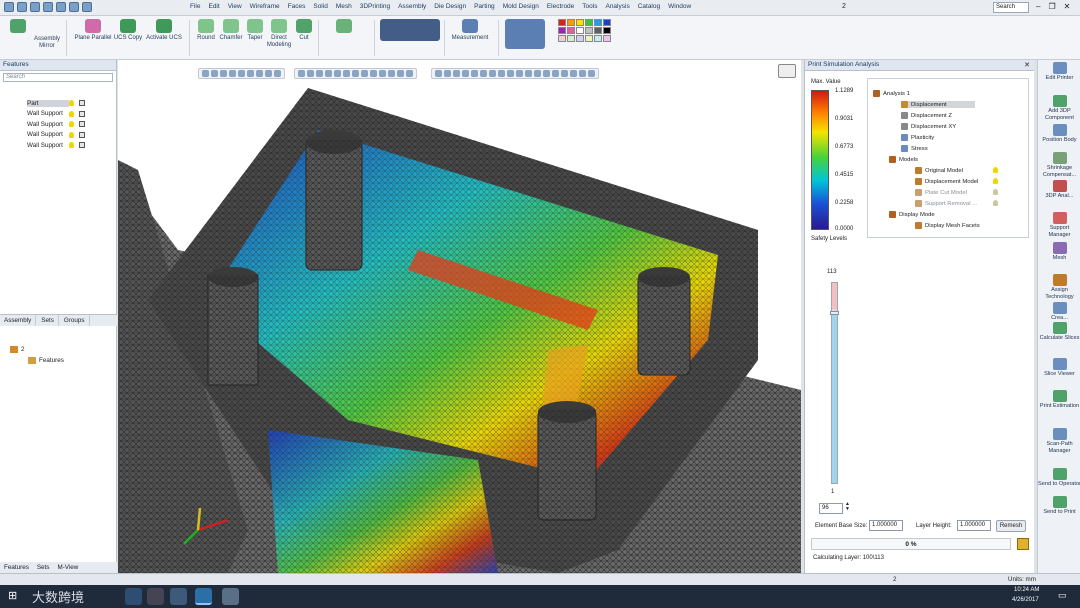 The height and width of the screenshot is (608, 1080). Describe the element at coordinates (265, 6) in the screenshot. I see `menu-wireframe: Wireframe` at that location.